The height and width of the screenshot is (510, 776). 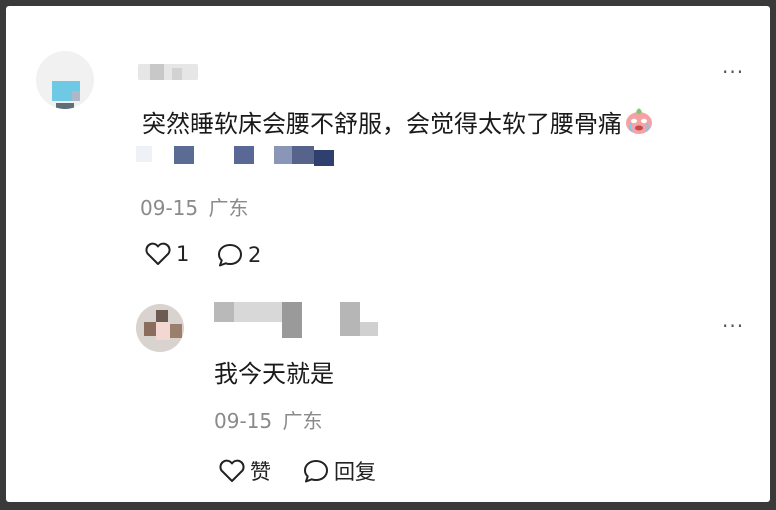 I want to click on crying-face-icon, so click(x=639, y=125).